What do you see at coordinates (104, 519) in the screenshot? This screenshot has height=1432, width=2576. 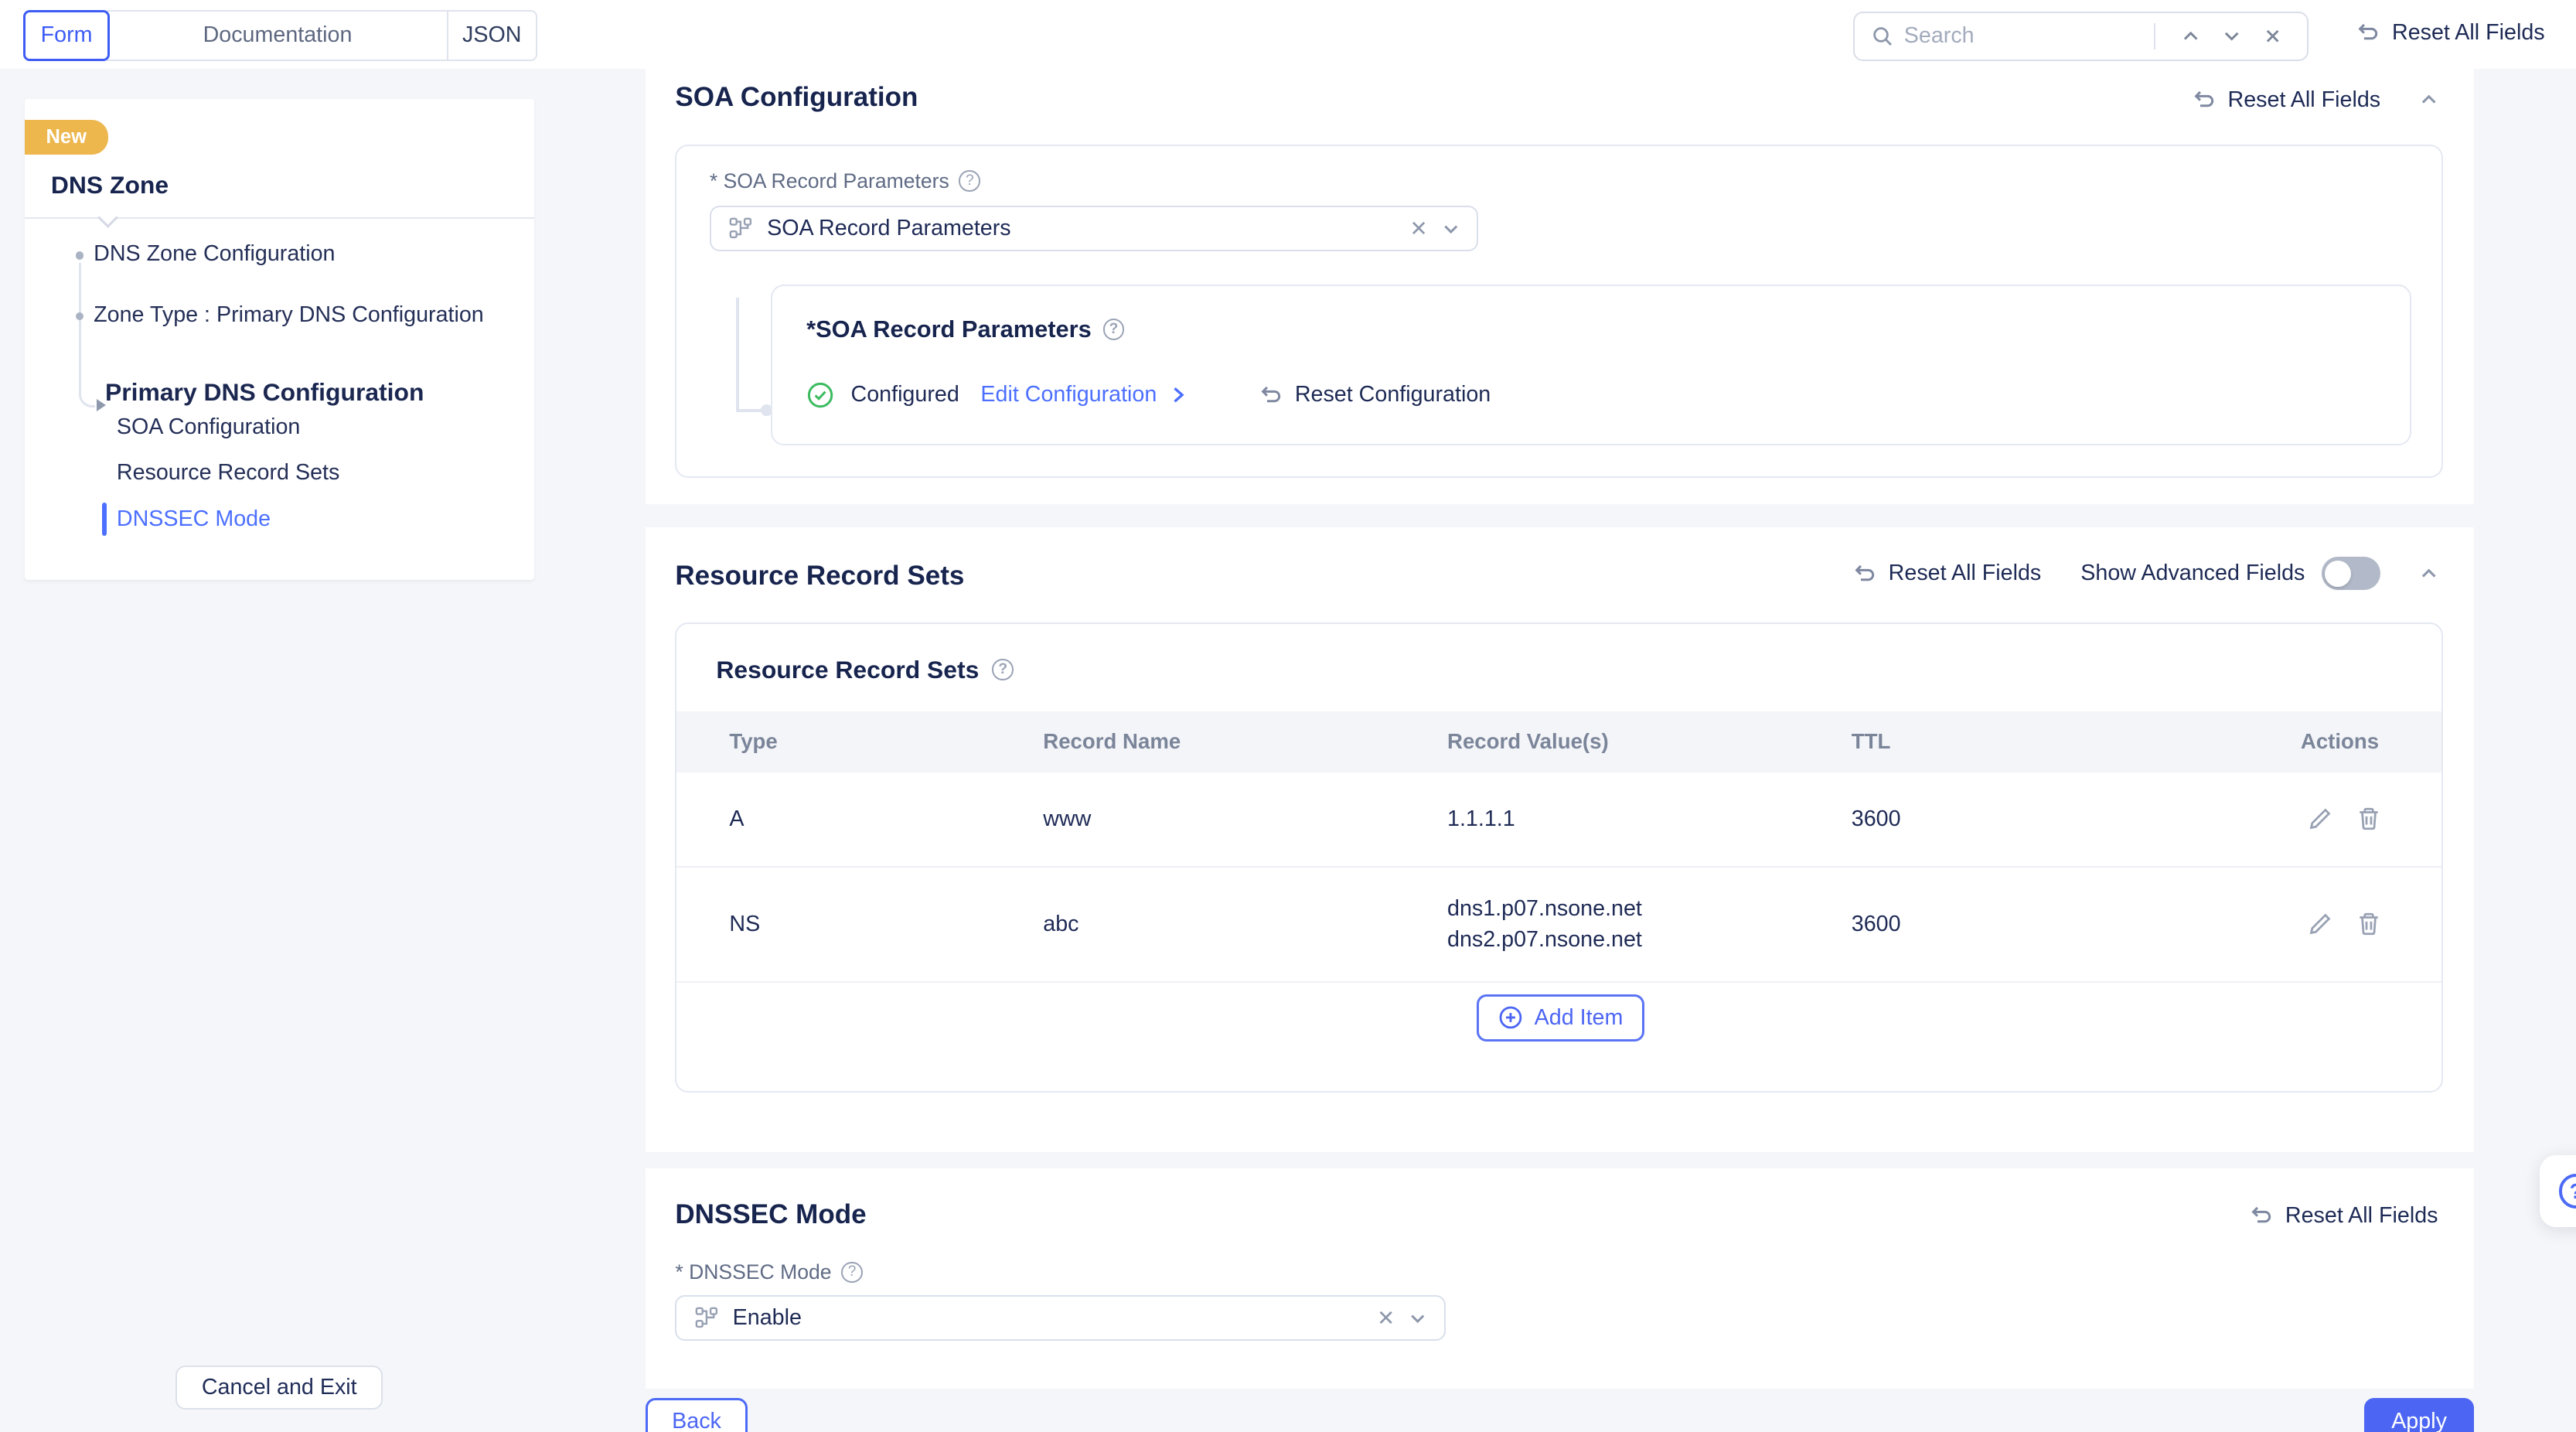 I see `active-item-indicator` at bounding box center [104, 519].